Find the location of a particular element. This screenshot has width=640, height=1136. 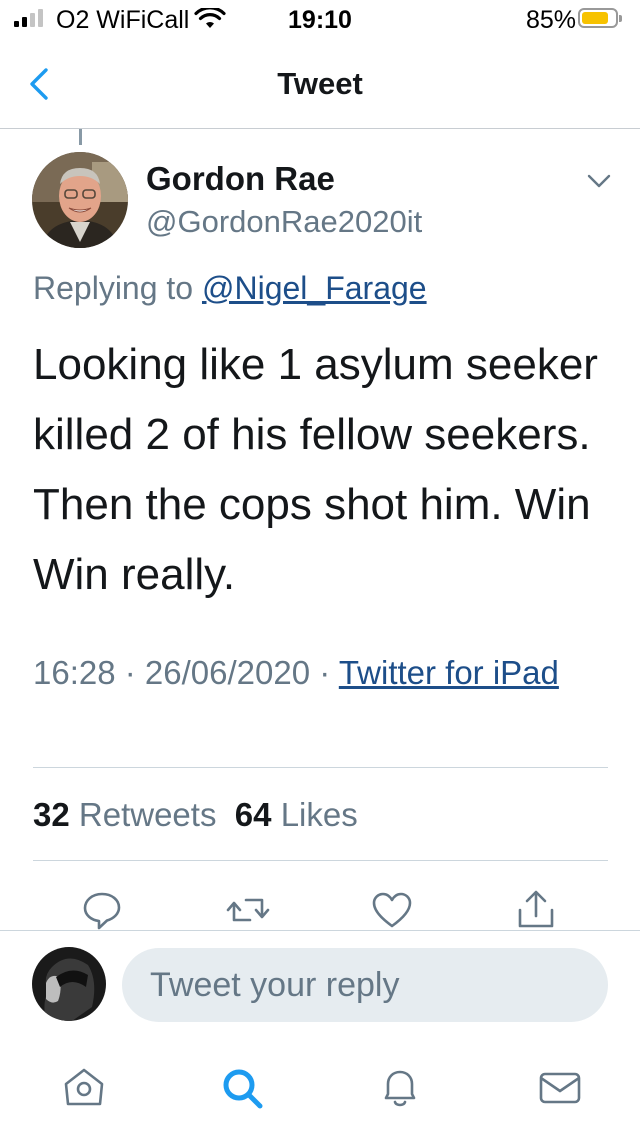

likes-count: 64 is located at coordinates (253, 814).